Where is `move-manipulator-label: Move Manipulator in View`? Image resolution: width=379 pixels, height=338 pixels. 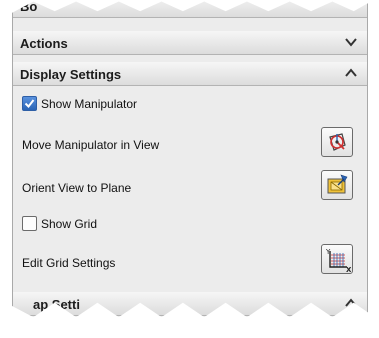
move-manipulator-label: Move Manipulator in View is located at coordinates (91, 145).